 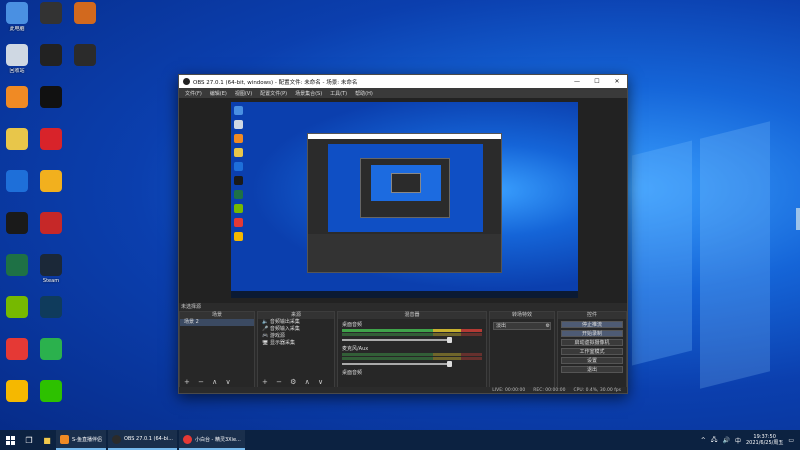 I want to click on mic-icon: 🎤, so click(x=266, y=329).